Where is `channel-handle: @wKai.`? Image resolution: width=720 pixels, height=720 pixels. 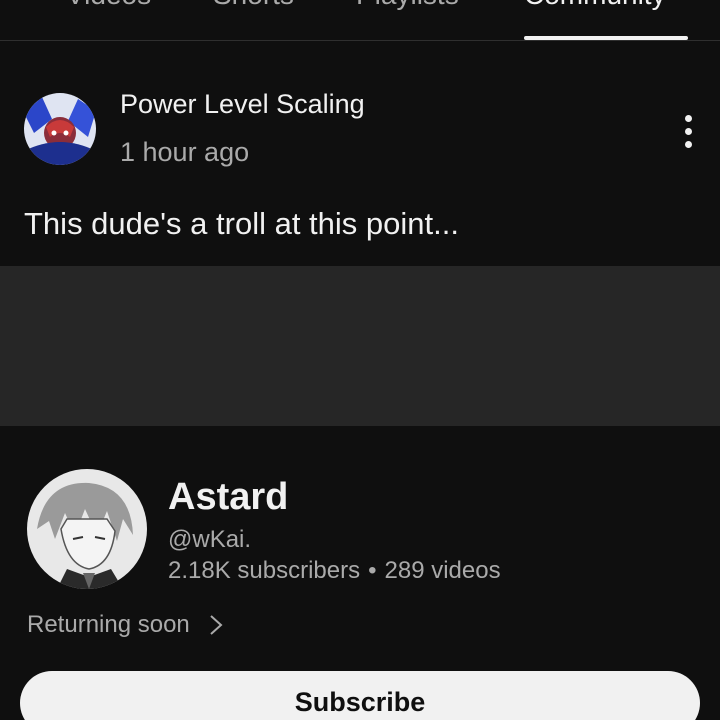
channel-handle: @wKai. is located at coordinates (210, 539).